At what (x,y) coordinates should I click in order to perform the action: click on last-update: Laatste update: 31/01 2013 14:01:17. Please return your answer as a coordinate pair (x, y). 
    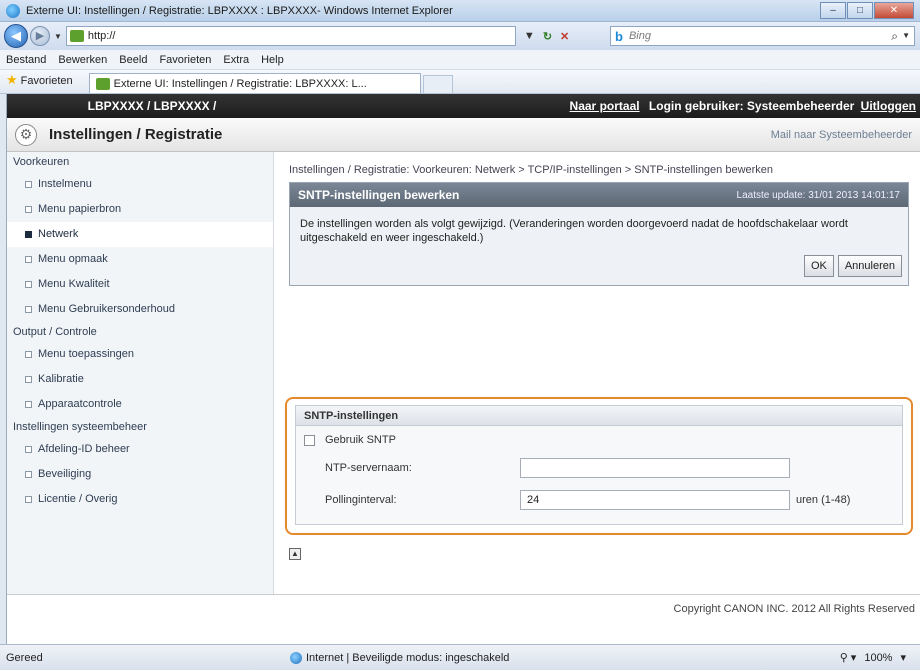
    Looking at the image, I should click on (818, 195).